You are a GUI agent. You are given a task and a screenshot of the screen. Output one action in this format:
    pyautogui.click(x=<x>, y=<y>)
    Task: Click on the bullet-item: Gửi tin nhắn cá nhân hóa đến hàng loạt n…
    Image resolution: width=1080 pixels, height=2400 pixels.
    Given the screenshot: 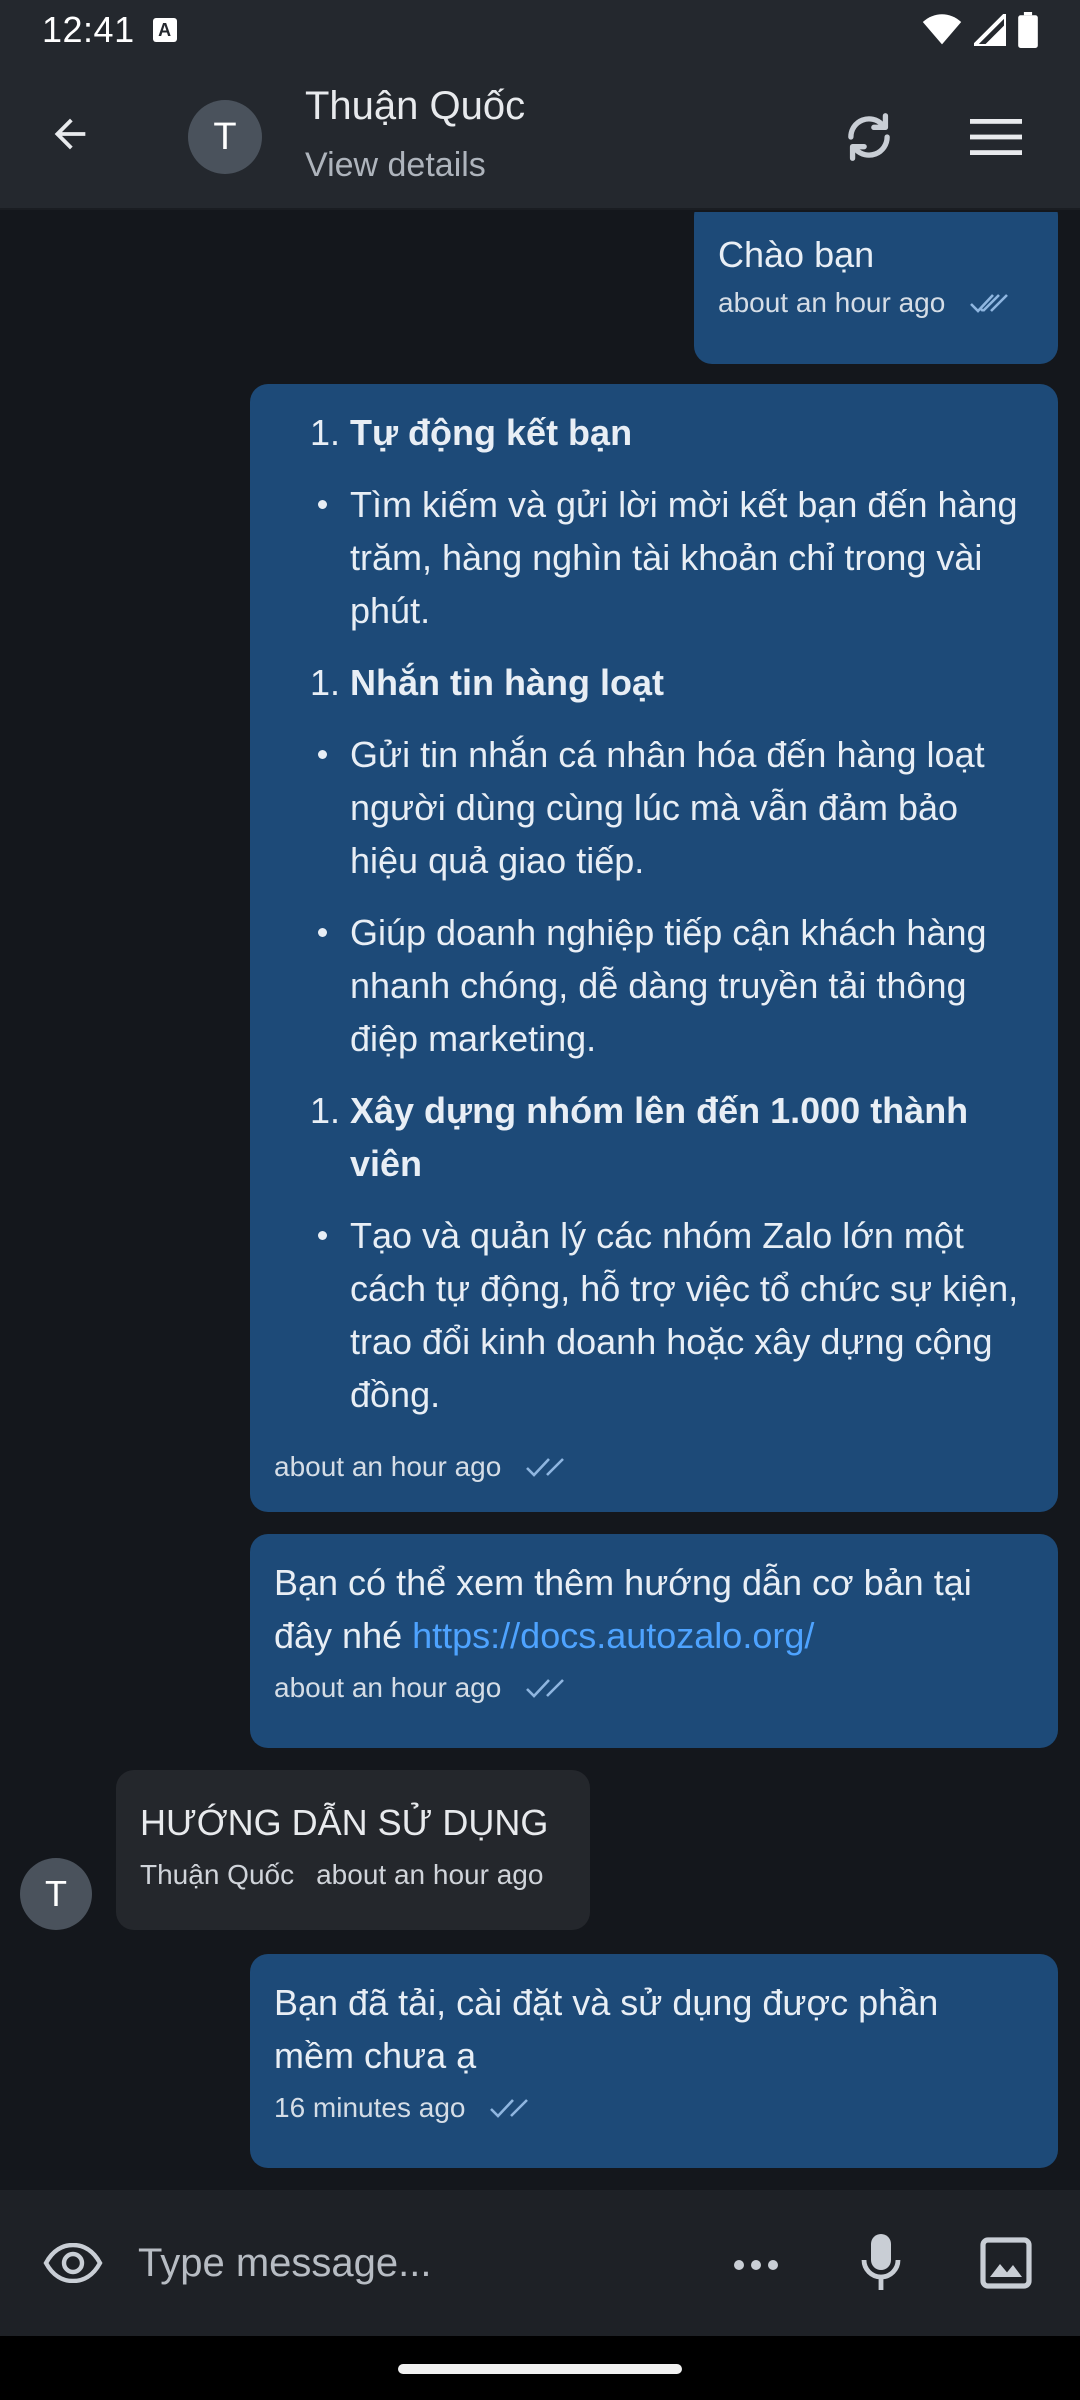 What is the action you would take?
    pyautogui.click(x=654, y=817)
    